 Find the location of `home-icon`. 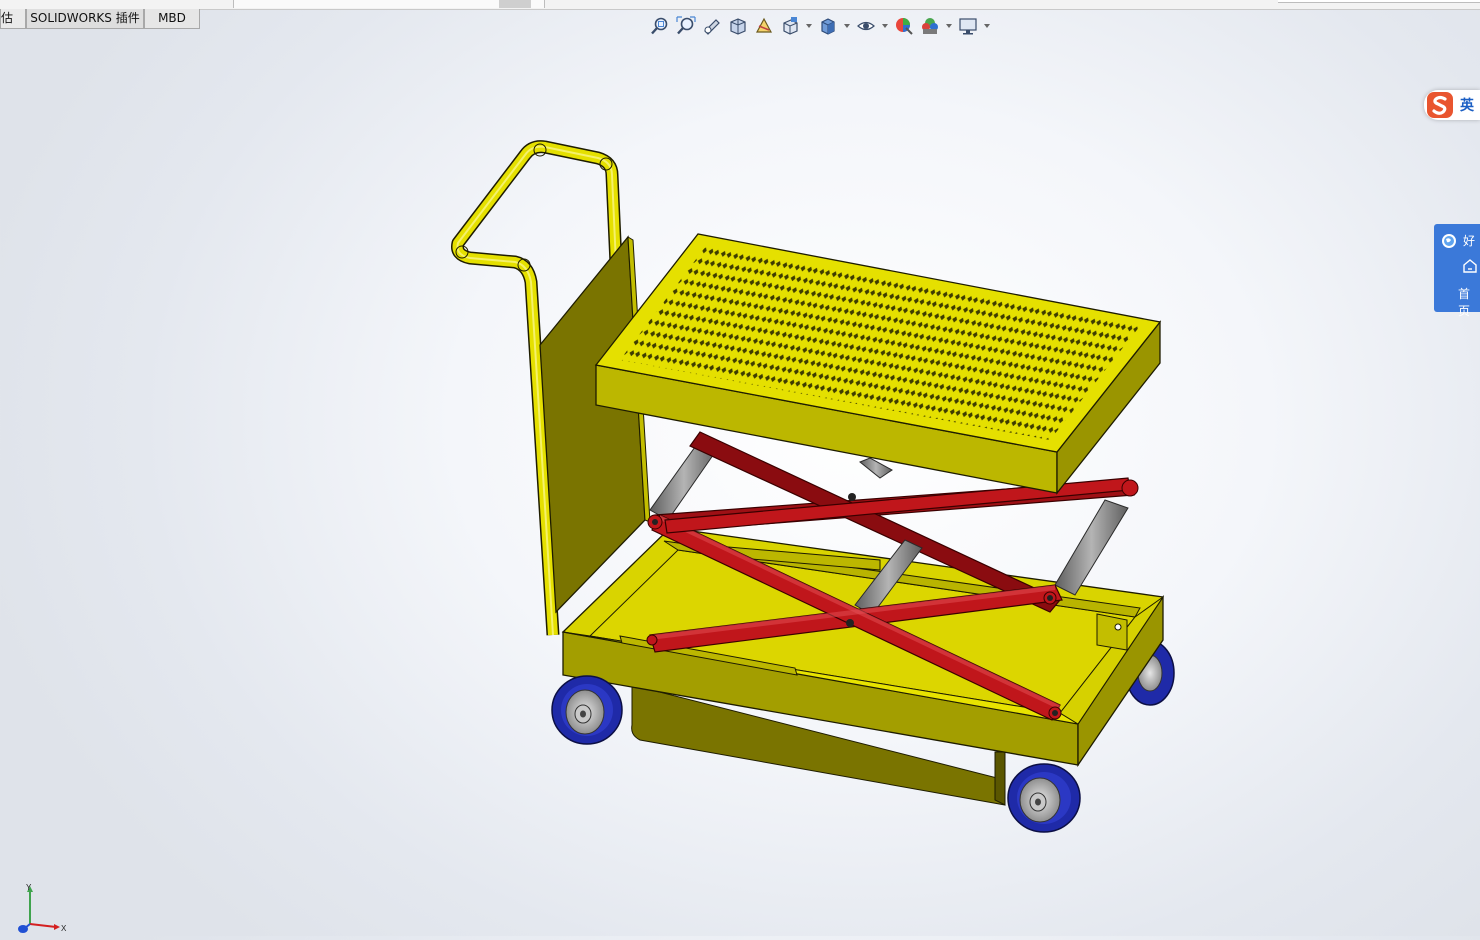

home-icon is located at coordinates (1470, 266).